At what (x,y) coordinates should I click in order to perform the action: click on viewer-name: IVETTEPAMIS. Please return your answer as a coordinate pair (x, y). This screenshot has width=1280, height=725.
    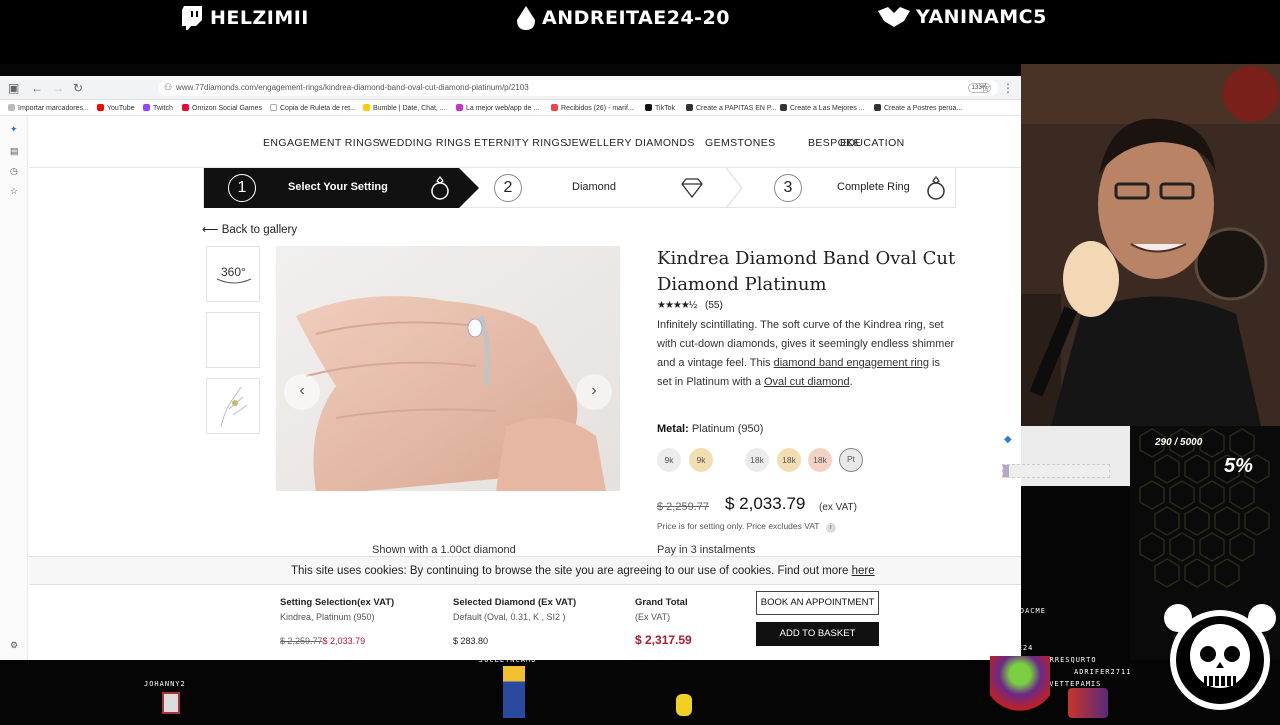
    Looking at the image, I should click on (1073, 684).